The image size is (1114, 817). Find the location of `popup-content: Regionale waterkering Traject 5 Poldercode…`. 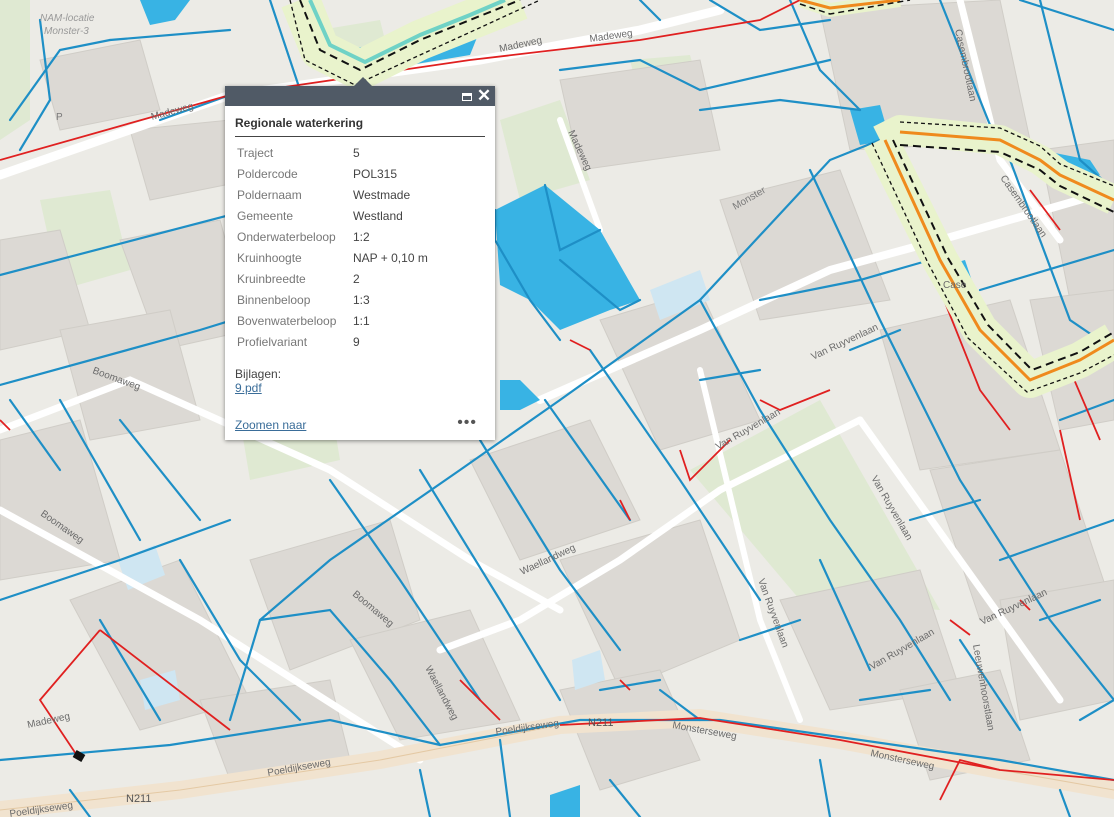

popup-content: Regionale waterkering Traject 5 Poldercode… is located at coordinates (360, 250).